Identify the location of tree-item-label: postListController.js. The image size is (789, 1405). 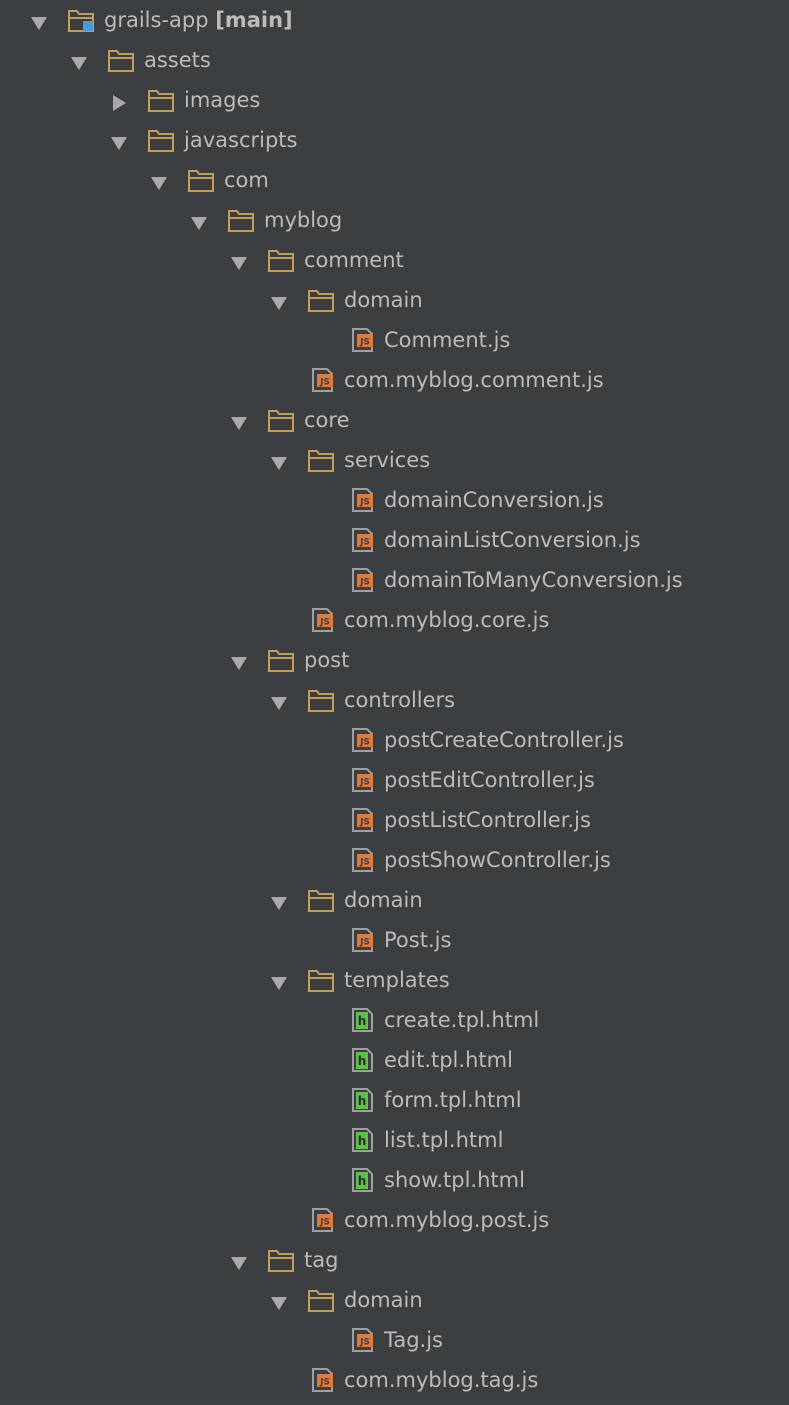
(487, 820).